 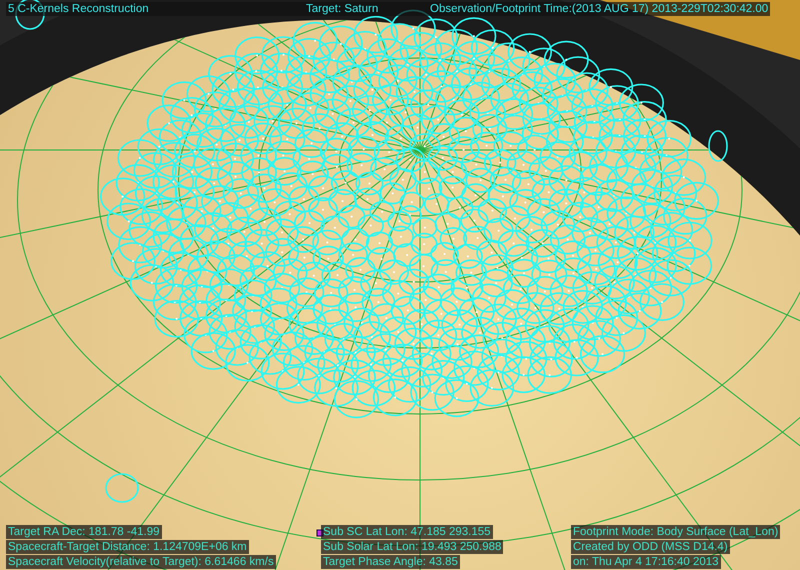 I want to click on info-text: on: Thu Apr 4 17:16:40 2013, so click(x=646, y=562).